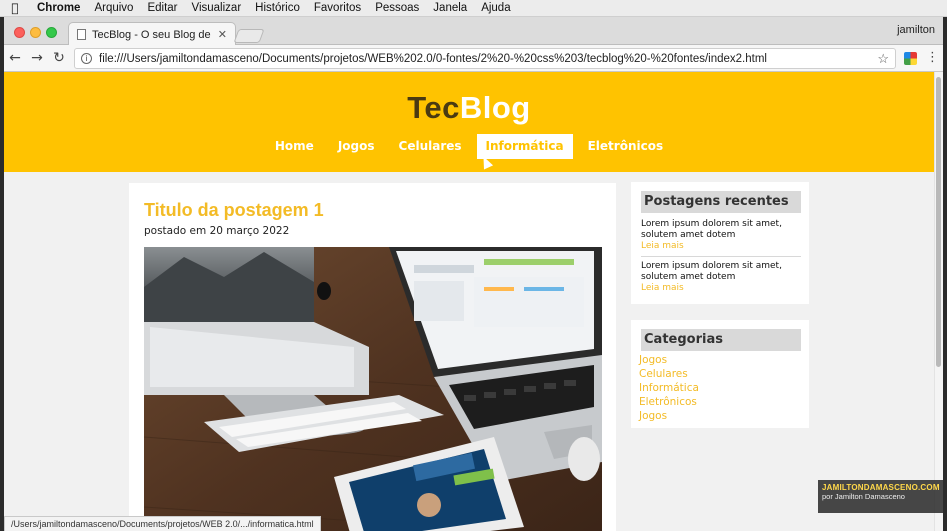 This screenshot has width=947, height=531. What do you see at coordinates (35, 32) in the screenshot?
I see `minimize-window-button` at bounding box center [35, 32].